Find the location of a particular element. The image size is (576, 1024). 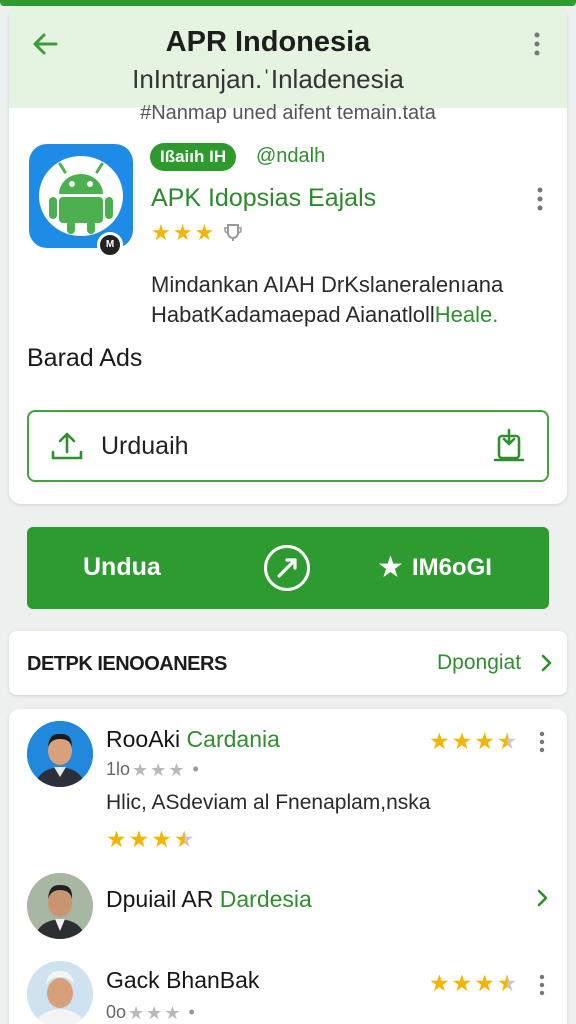

description-line: HabatKadamaepad AianatlollHeale. is located at coordinates (351, 315).